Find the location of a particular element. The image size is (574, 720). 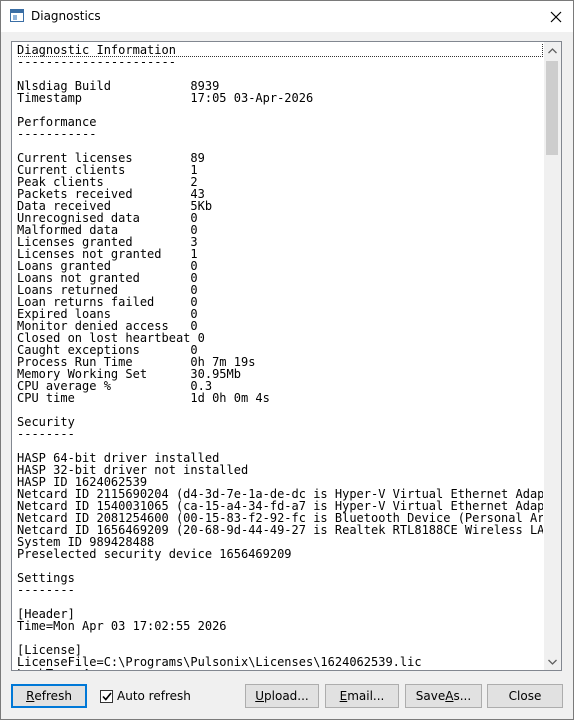

title-bar: Diagnostics is located at coordinates (287, 16).